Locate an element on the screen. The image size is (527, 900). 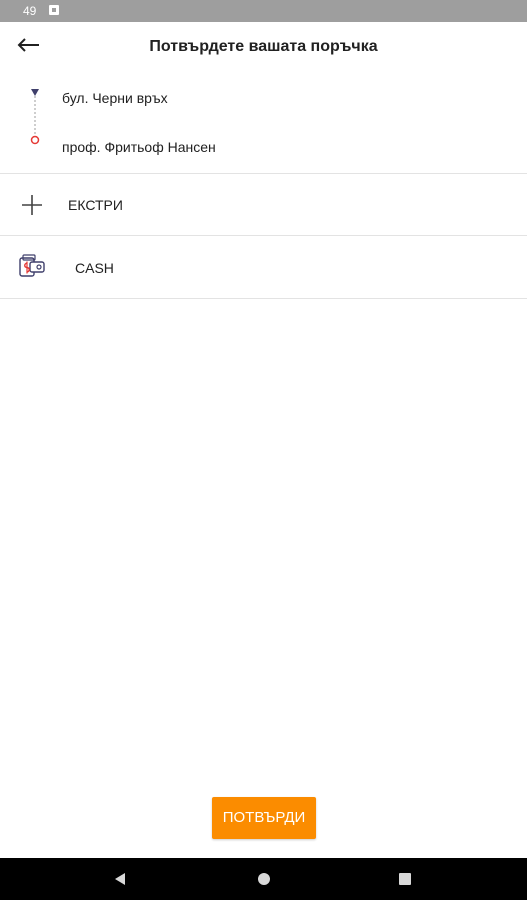
navigation-bar is located at coordinates (263, 879).